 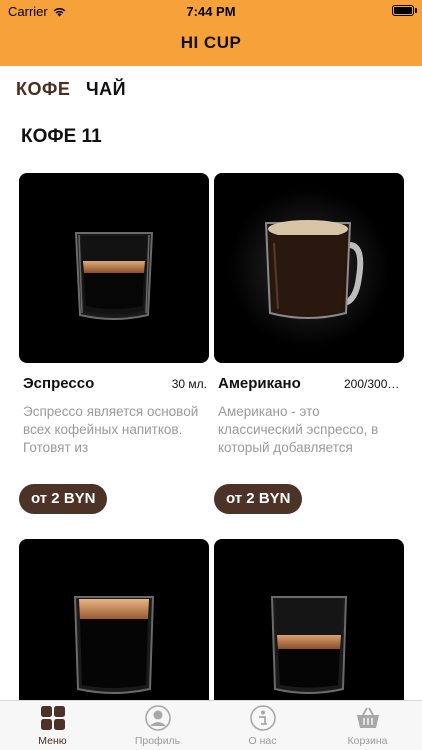 What do you see at coordinates (403, 10) in the screenshot?
I see `battery-icon` at bounding box center [403, 10].